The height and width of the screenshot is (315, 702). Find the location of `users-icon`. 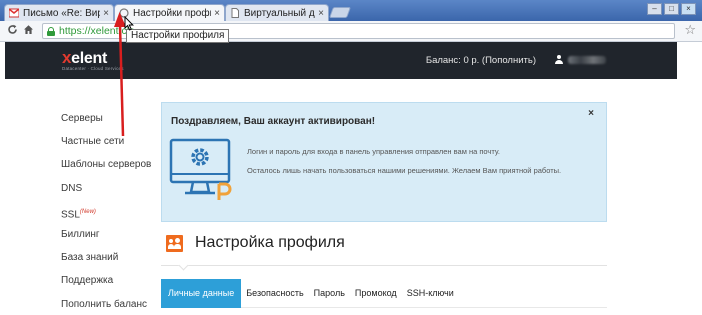

users-icon is located at coordinates (174, 243).